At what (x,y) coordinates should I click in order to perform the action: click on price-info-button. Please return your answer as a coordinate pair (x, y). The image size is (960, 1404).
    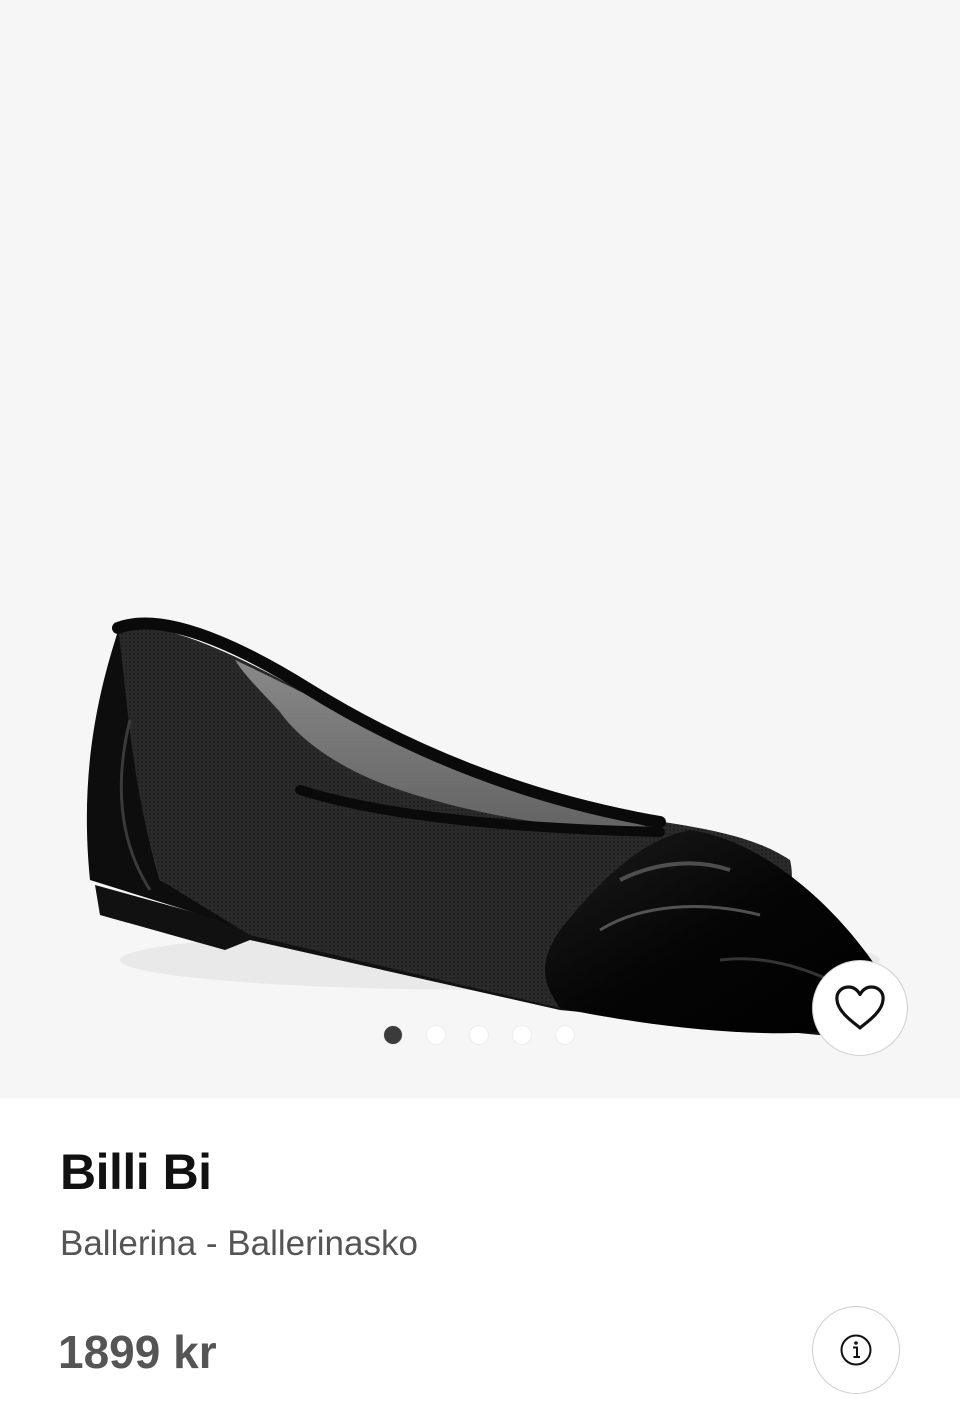
    Looking at the image, I should click on (856, 1350).